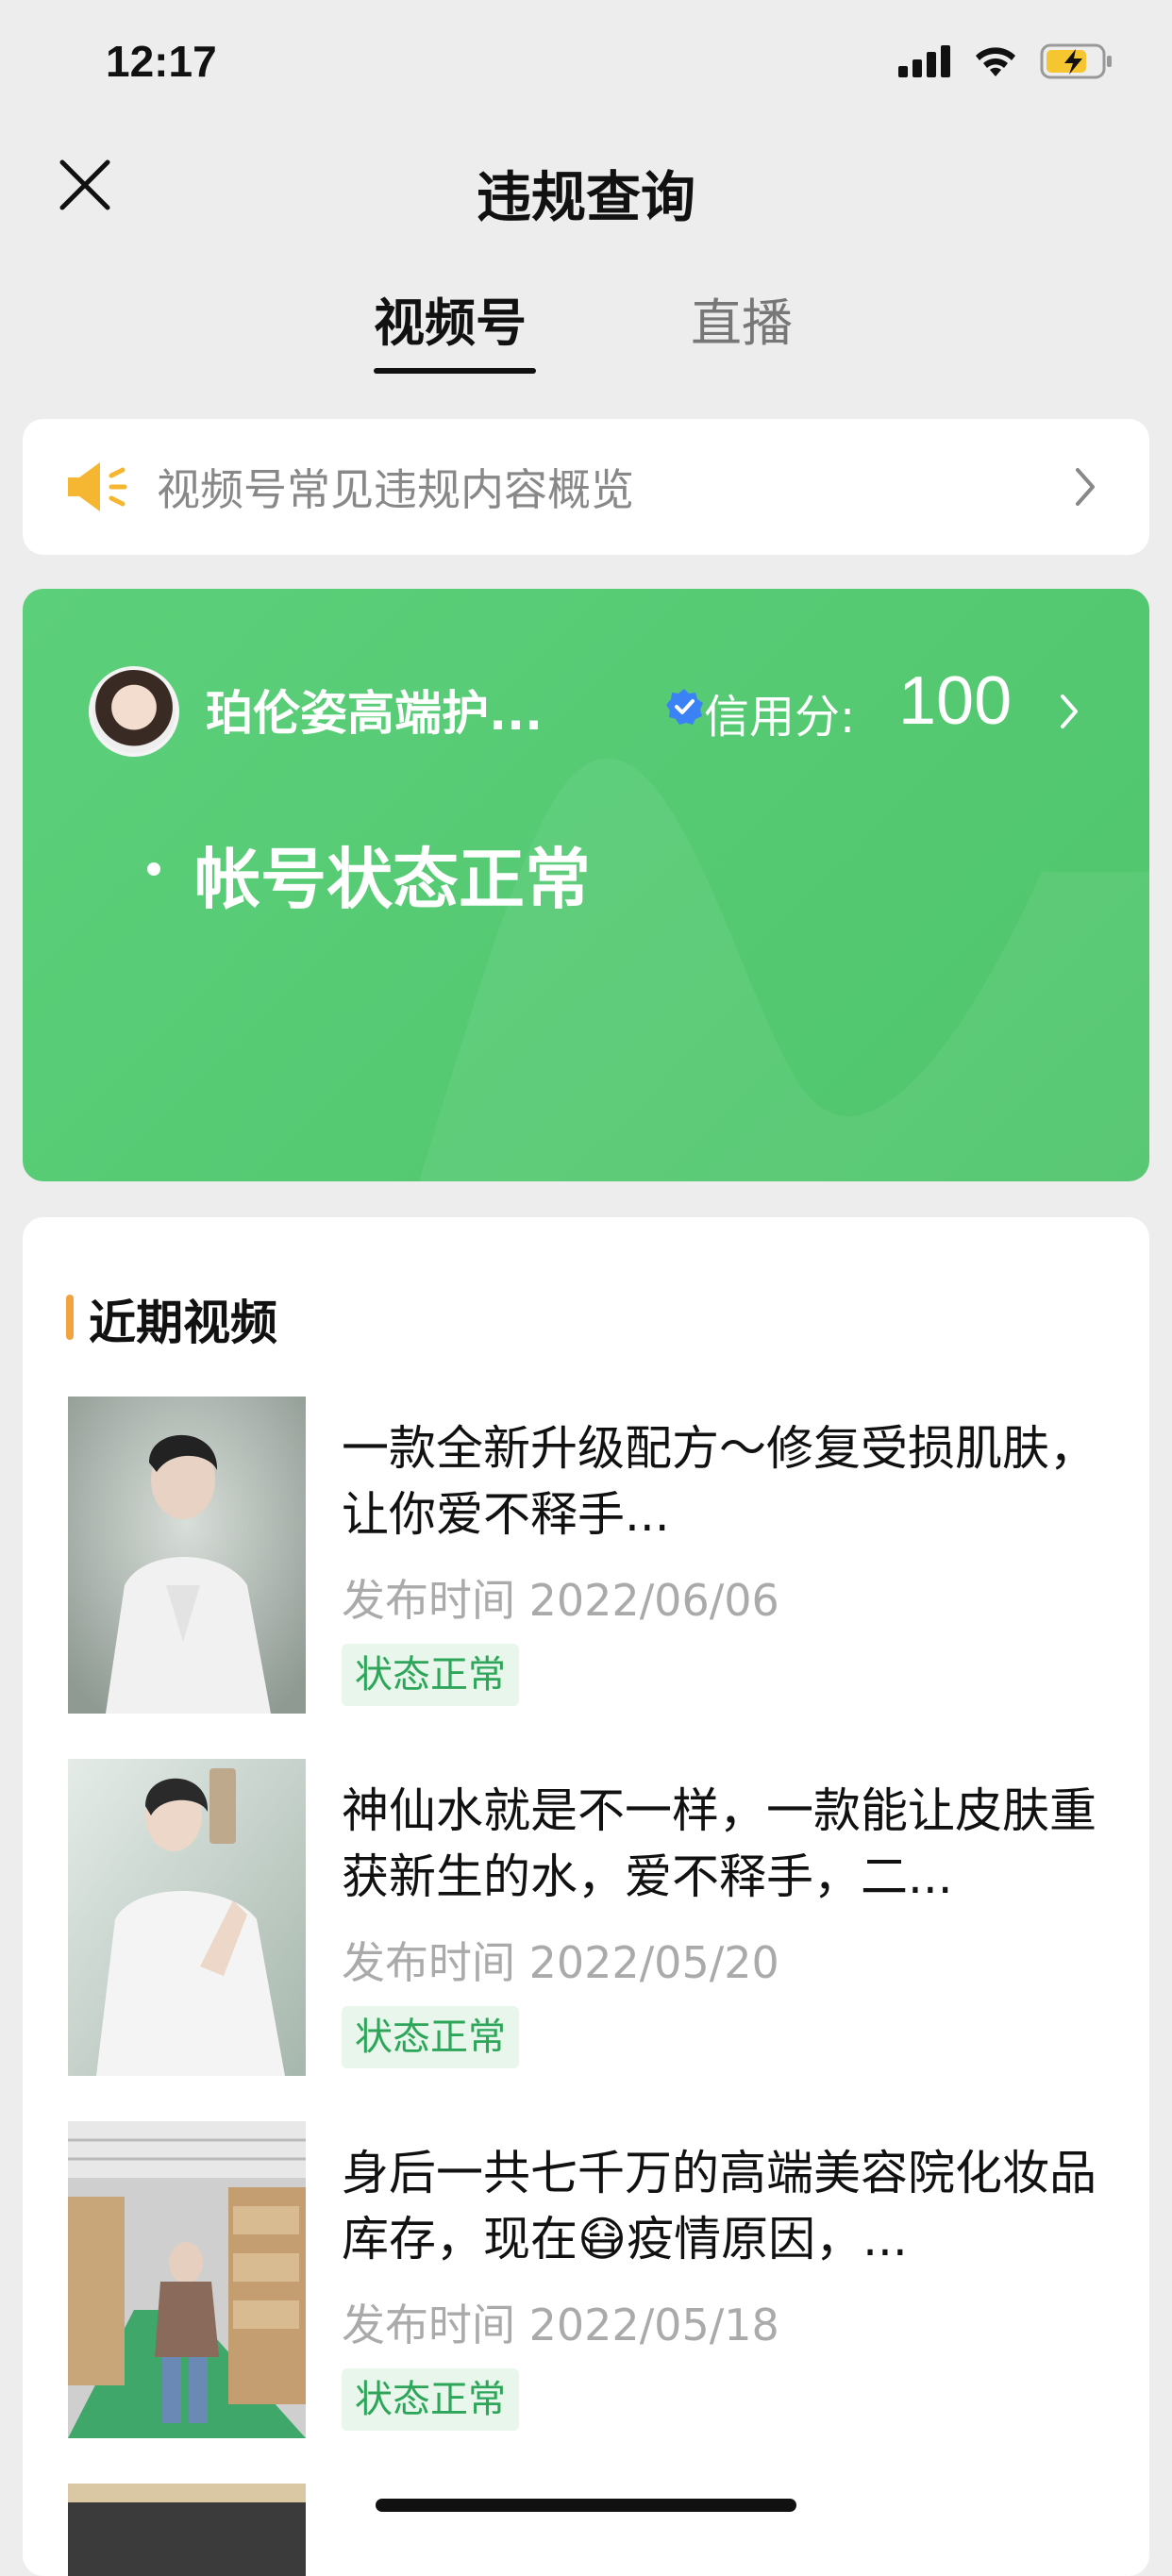 This screenshot has height=2576, width=1172. What do you see at coordinates (183, 1323) in the screenshot?
I see `section-title: 近期视频` at bounding box center [183, 1323].